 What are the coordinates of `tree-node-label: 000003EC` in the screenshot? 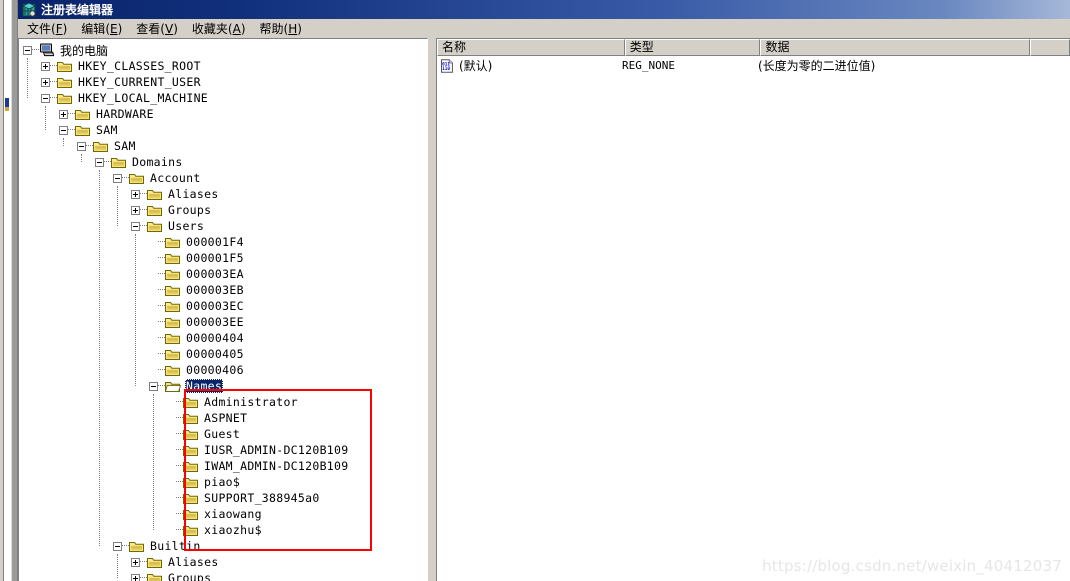 It's located at (215, 306).